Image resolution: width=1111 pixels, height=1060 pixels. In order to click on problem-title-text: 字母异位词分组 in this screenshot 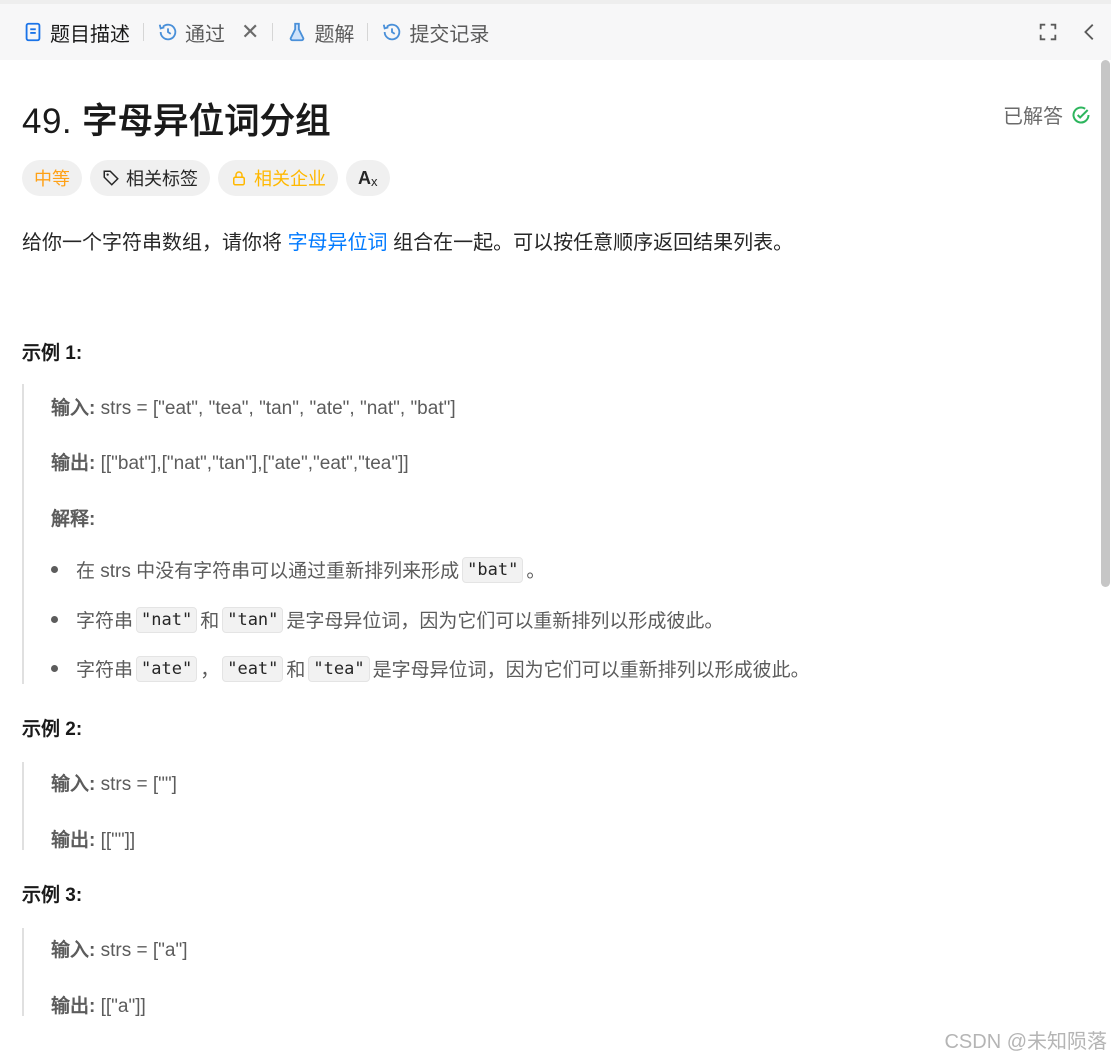, I will do `click(206, 121)`.